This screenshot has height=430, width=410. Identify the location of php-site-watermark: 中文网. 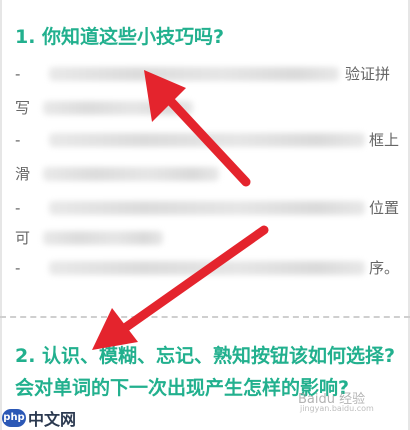
(52, 419).